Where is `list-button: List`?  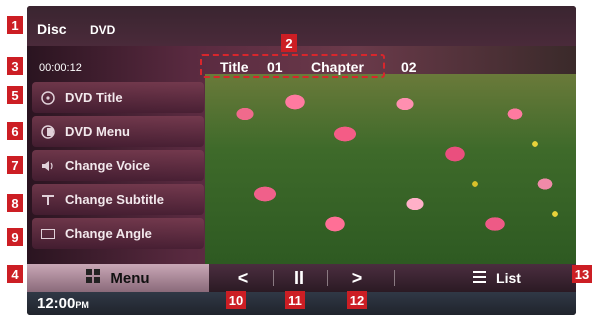 list-button: List is located at coordinates (497, 278).